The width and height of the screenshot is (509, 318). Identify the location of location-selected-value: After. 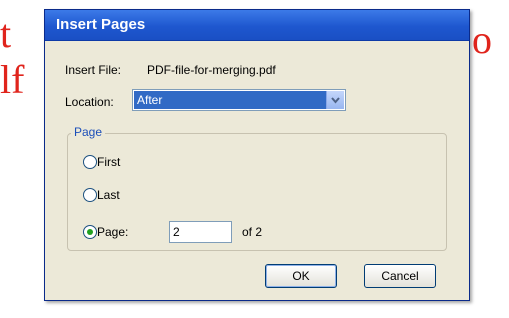
(230, 100).